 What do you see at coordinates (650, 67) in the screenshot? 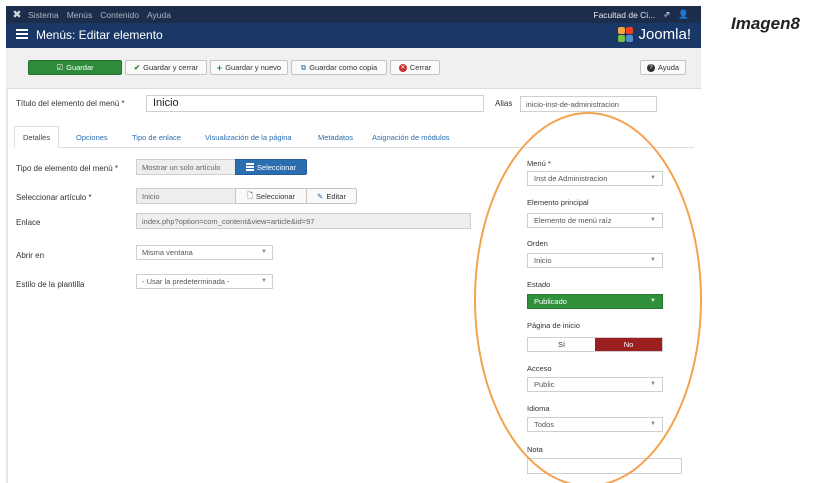
I see `help-icon: ?` at bounding box center [650, 67].